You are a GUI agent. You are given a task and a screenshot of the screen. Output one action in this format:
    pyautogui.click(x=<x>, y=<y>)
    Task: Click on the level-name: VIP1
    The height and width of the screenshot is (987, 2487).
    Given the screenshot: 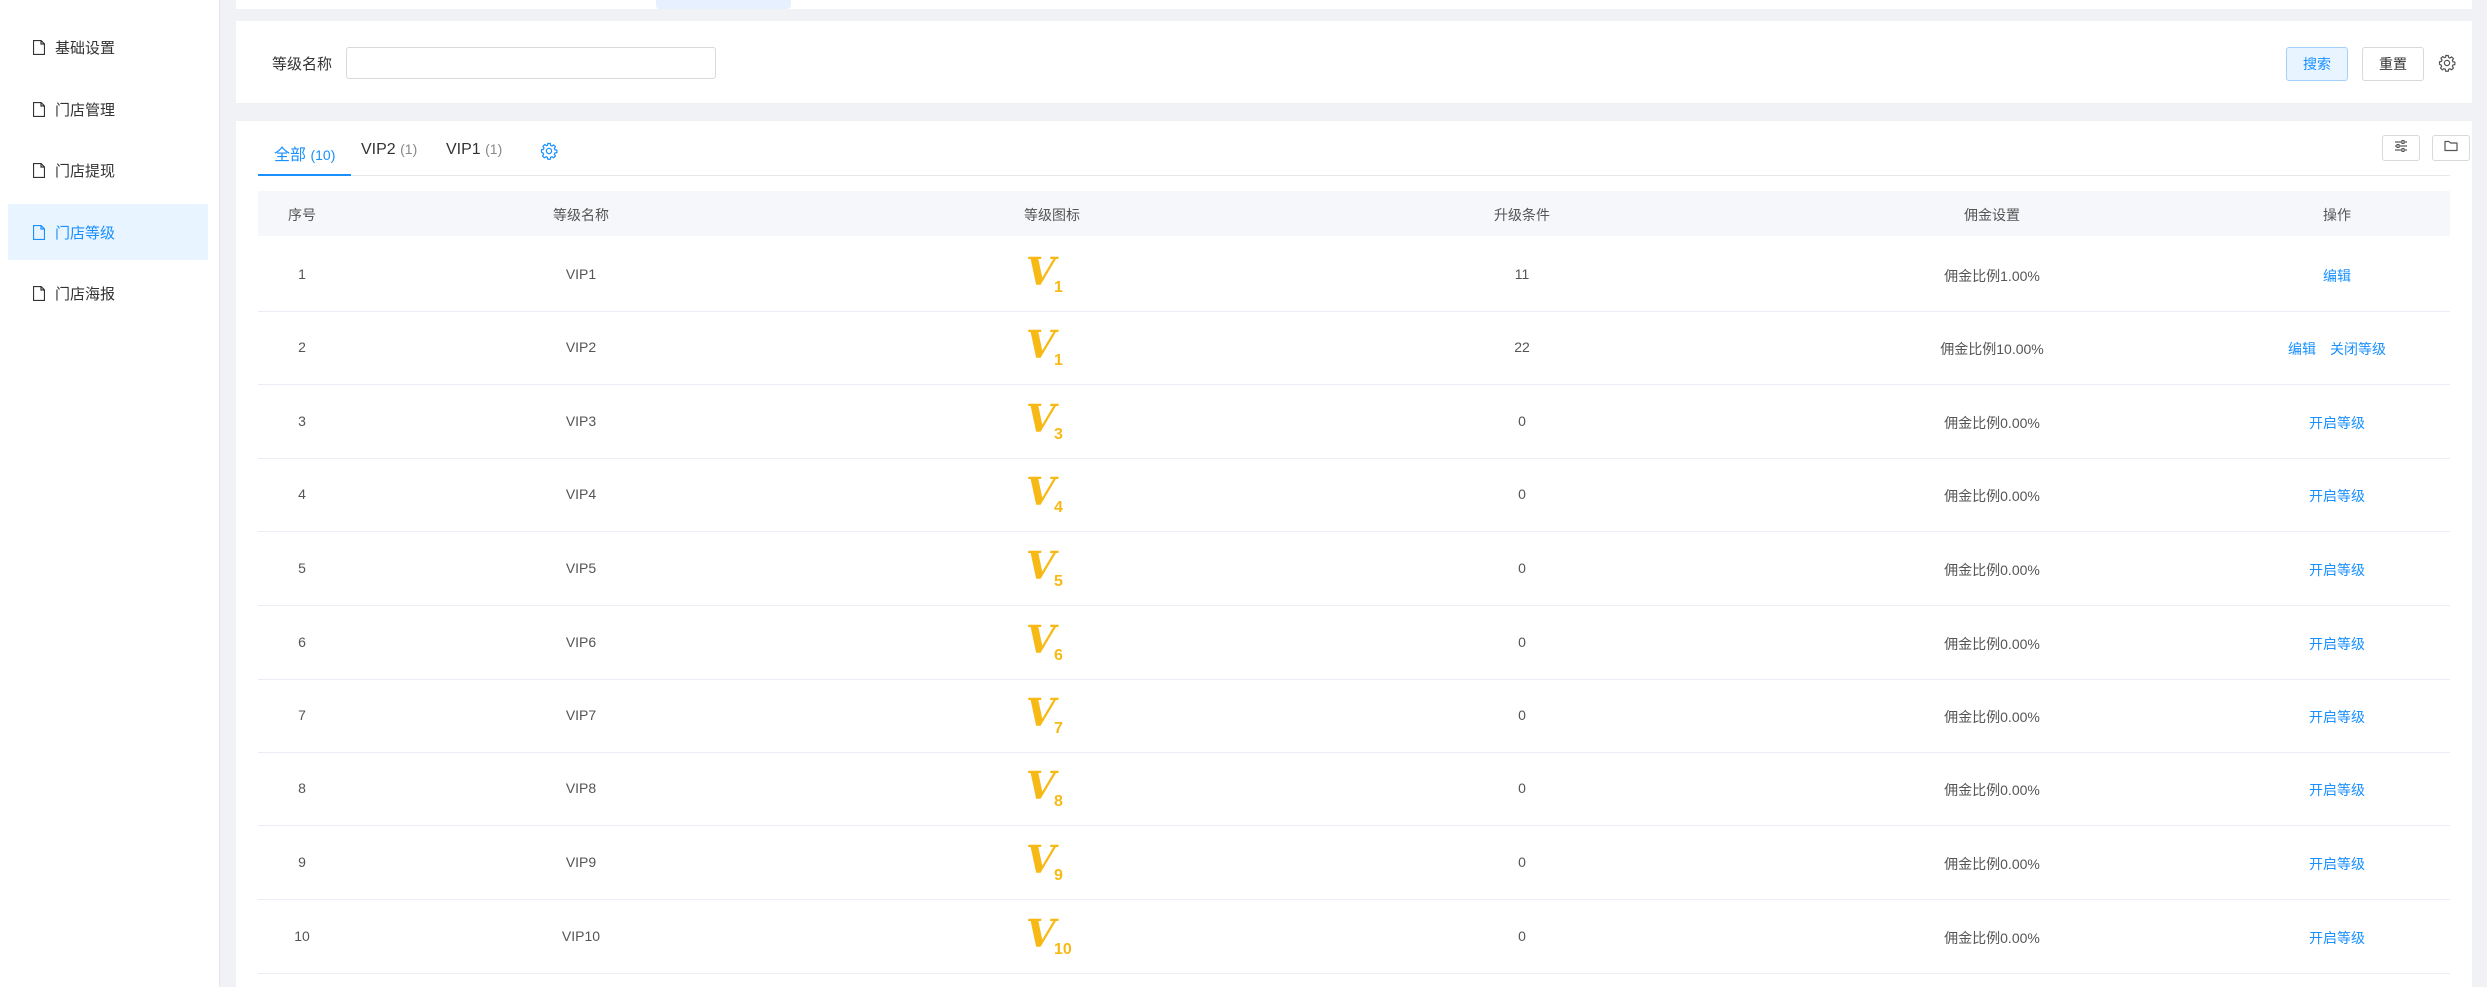 What is the action you would take?
    pyautogui.click(x=581, y=274)
    